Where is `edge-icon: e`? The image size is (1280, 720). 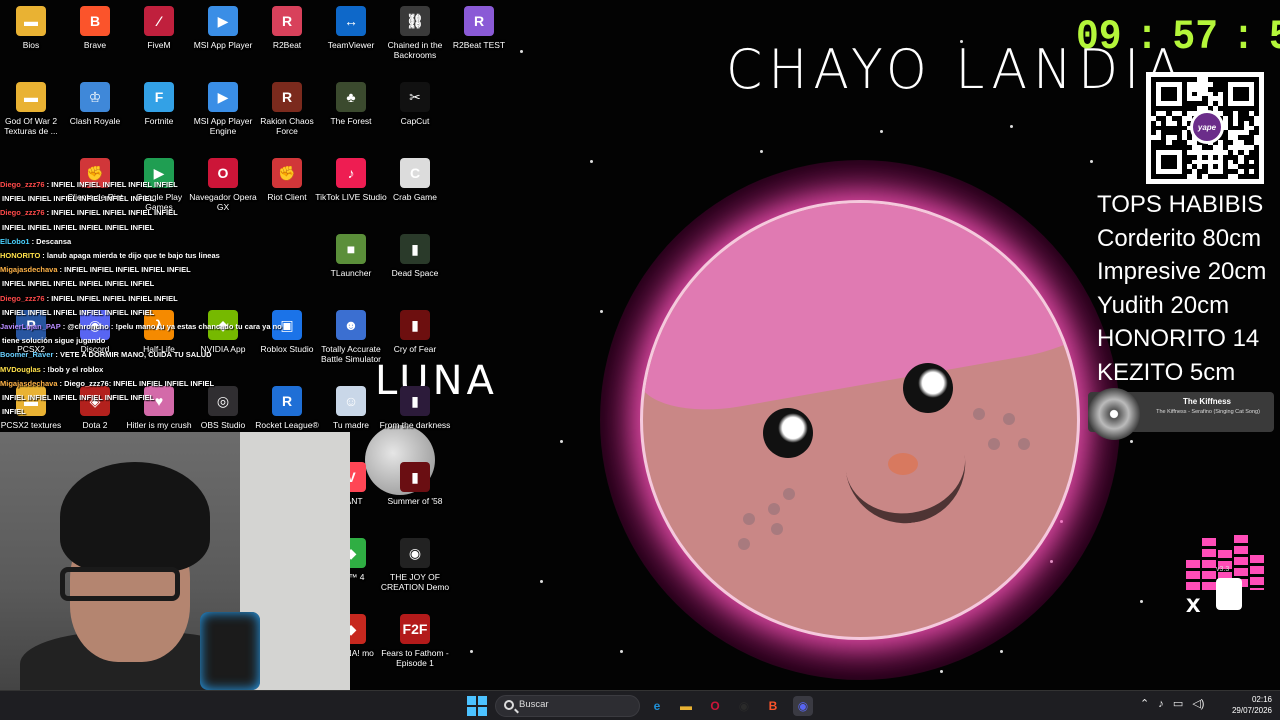
edge-icon: e is located at coordinates (657, 706).